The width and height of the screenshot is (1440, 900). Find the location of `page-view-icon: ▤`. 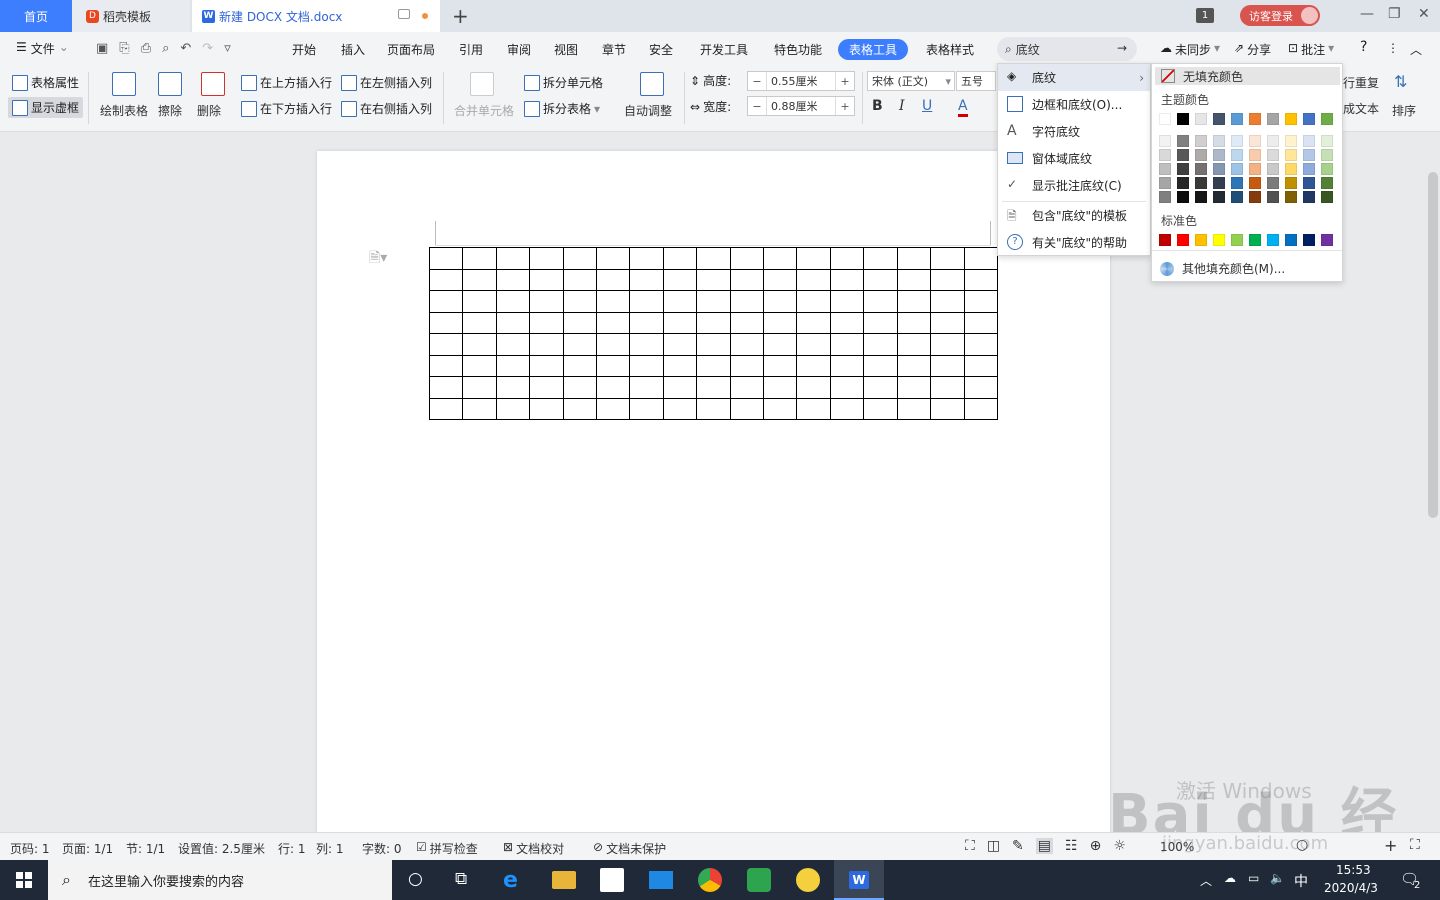

page-view-icon: ▤ is located at coordinates (1044, 846).